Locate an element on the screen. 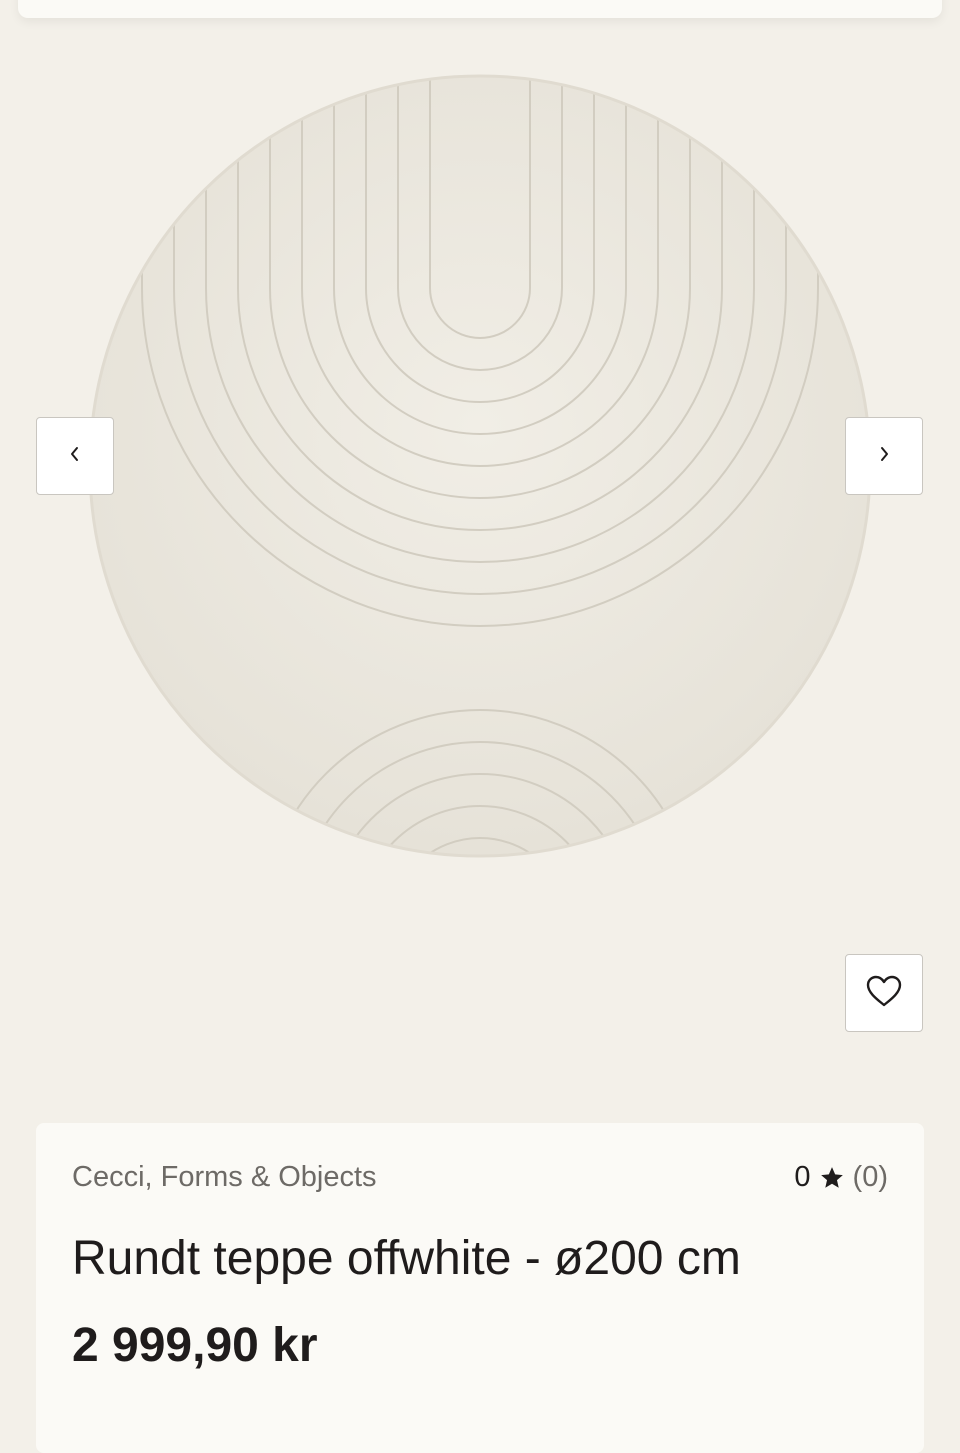  add-to-favorites-button is located at coordinates (884, 993).